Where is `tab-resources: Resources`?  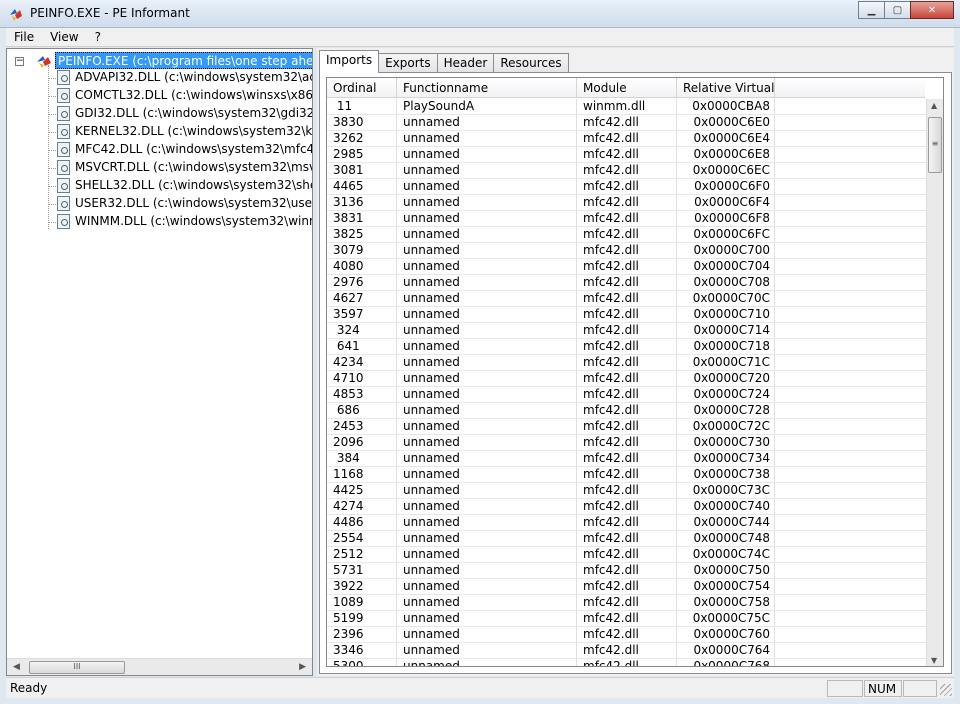
tab-resources: Resources is located at coordinates (531, 63).